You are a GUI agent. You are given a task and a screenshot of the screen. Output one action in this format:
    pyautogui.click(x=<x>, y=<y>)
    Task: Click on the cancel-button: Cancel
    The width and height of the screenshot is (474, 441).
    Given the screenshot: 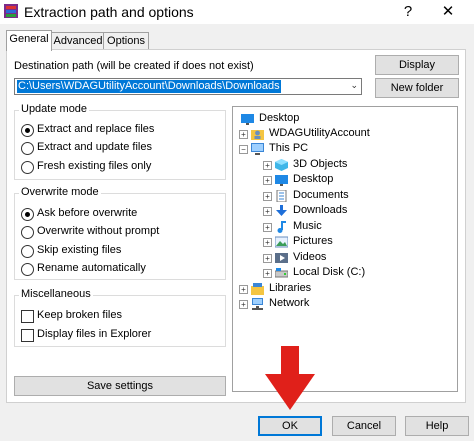 What is the action you would take?
    pyautogui.click(x=364, y=426)
    